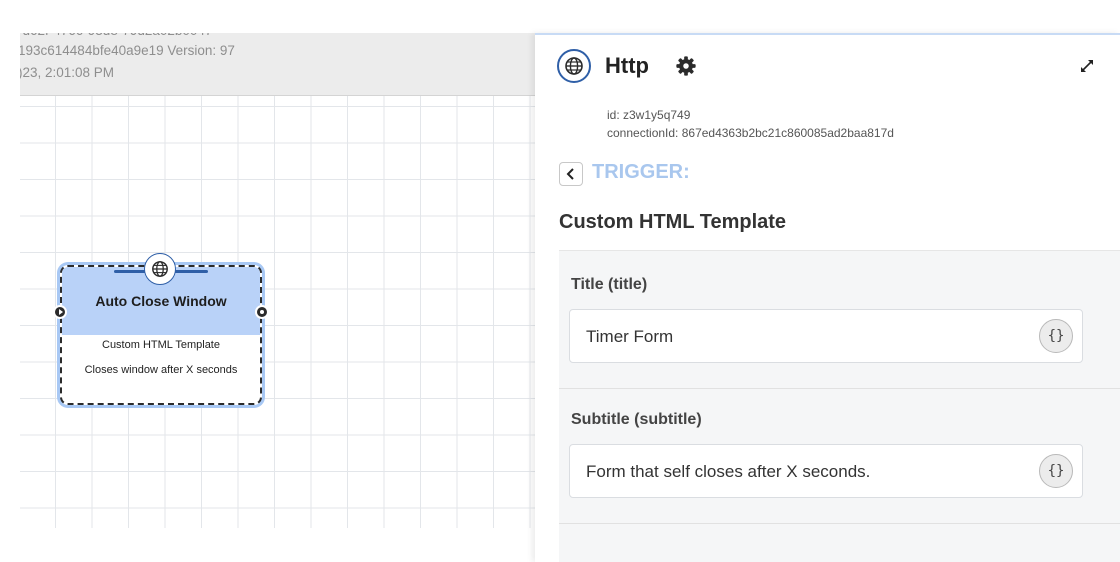 This screenshot has height=562, width=1120. I want to click on workflow-version-text: 193c614484bfe40a9e19 Version: 97, so click(127, 50).